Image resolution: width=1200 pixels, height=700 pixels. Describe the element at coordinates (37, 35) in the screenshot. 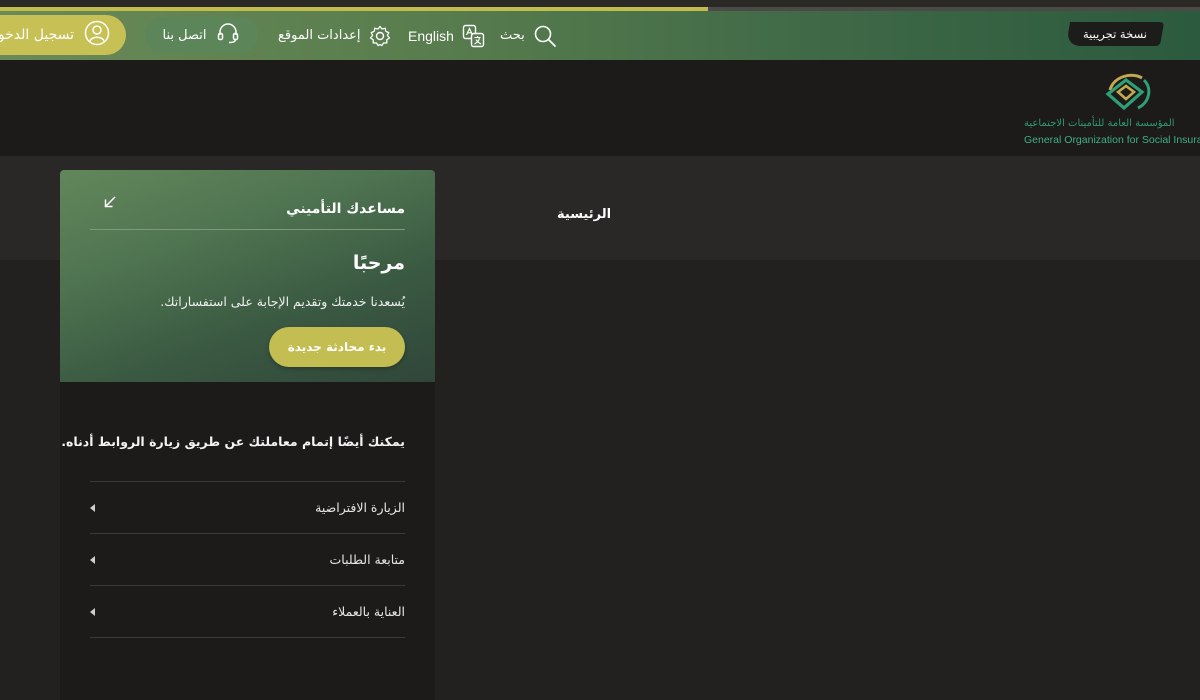

I see `login-label: تسجيل الدخول` at that location.